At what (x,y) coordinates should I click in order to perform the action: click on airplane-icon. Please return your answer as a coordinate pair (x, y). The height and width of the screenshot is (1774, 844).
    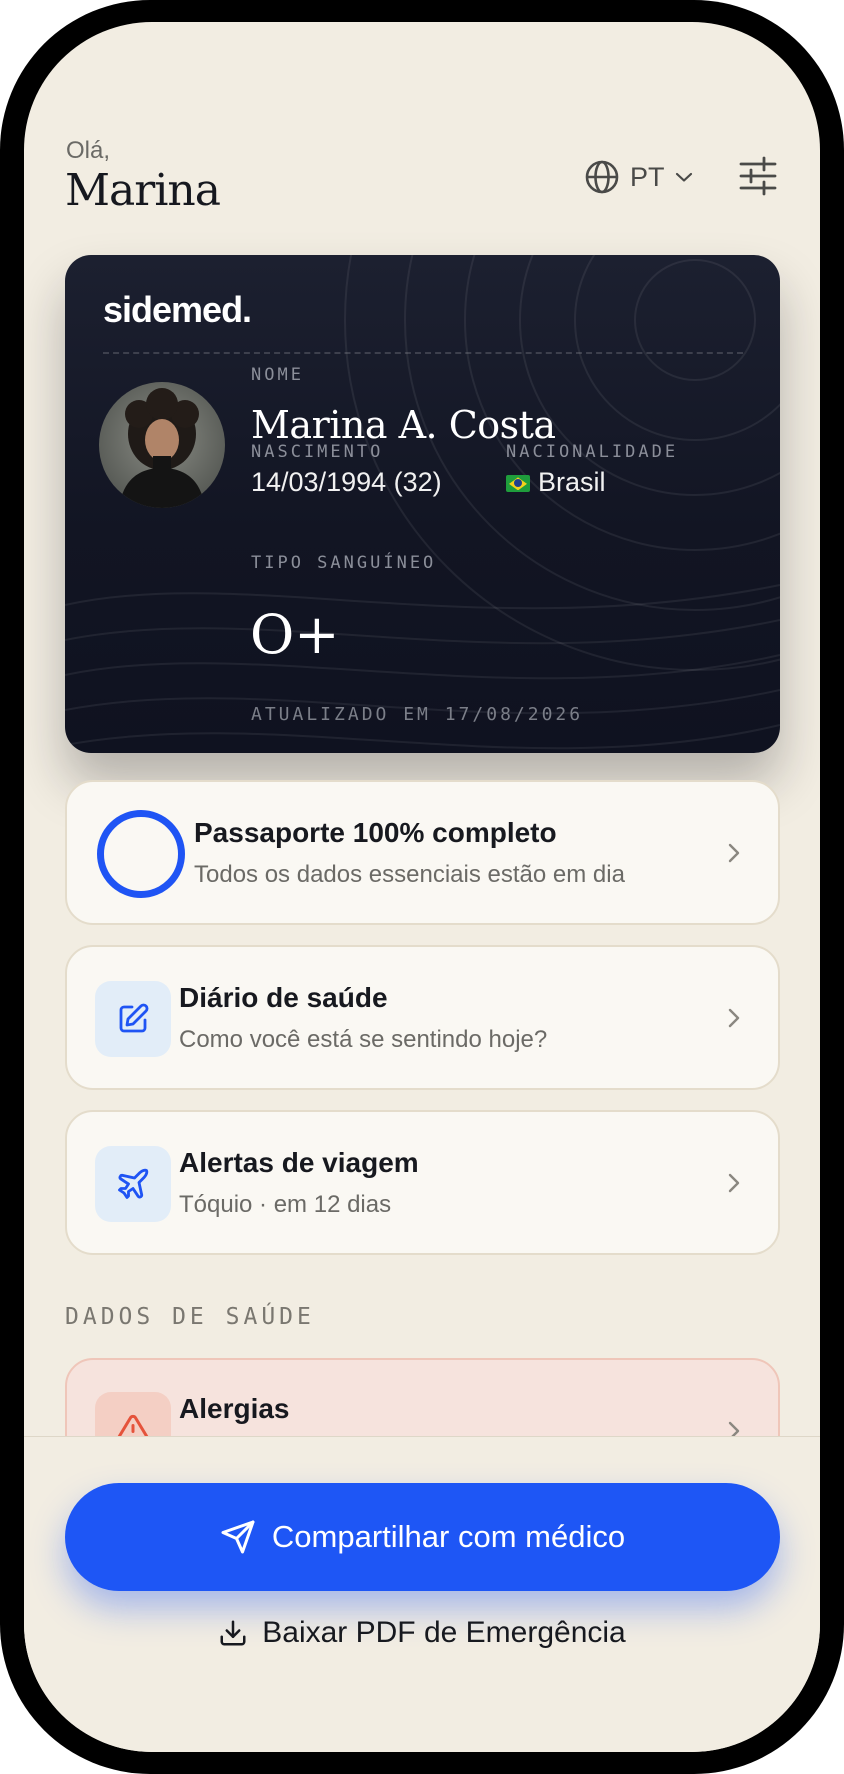
    Looking at the image, I should click on (133, 1183).